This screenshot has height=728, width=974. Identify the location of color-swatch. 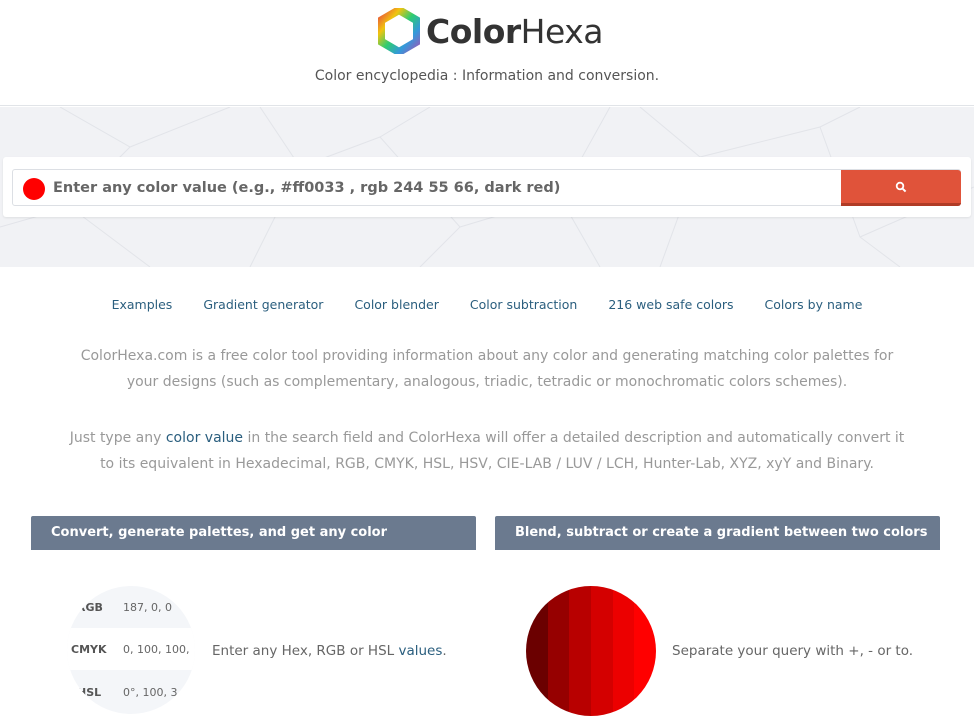
(34, 189).